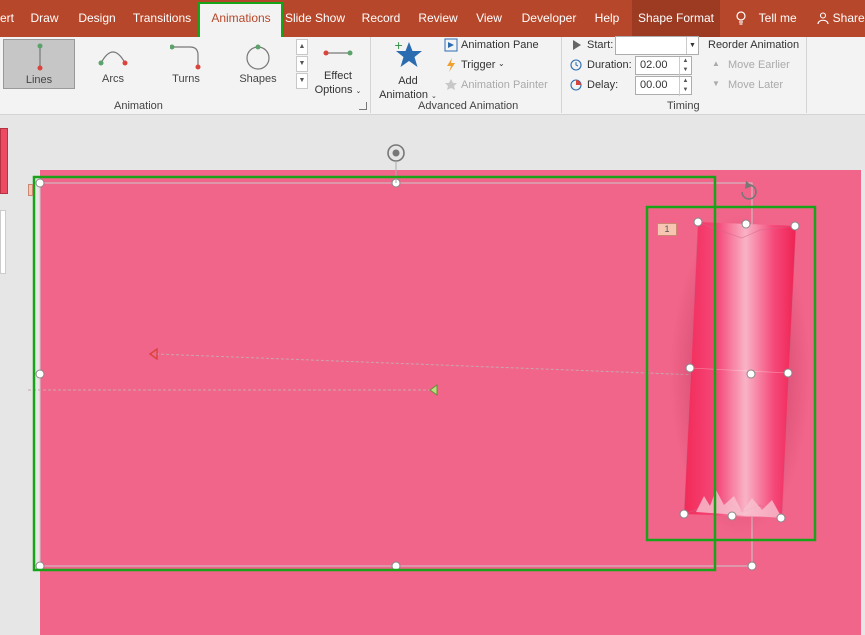  What do you see at coordinates (153, 354) in the screenshot?
I see `path-start-marker-icon` at bounding box center [153, 354].